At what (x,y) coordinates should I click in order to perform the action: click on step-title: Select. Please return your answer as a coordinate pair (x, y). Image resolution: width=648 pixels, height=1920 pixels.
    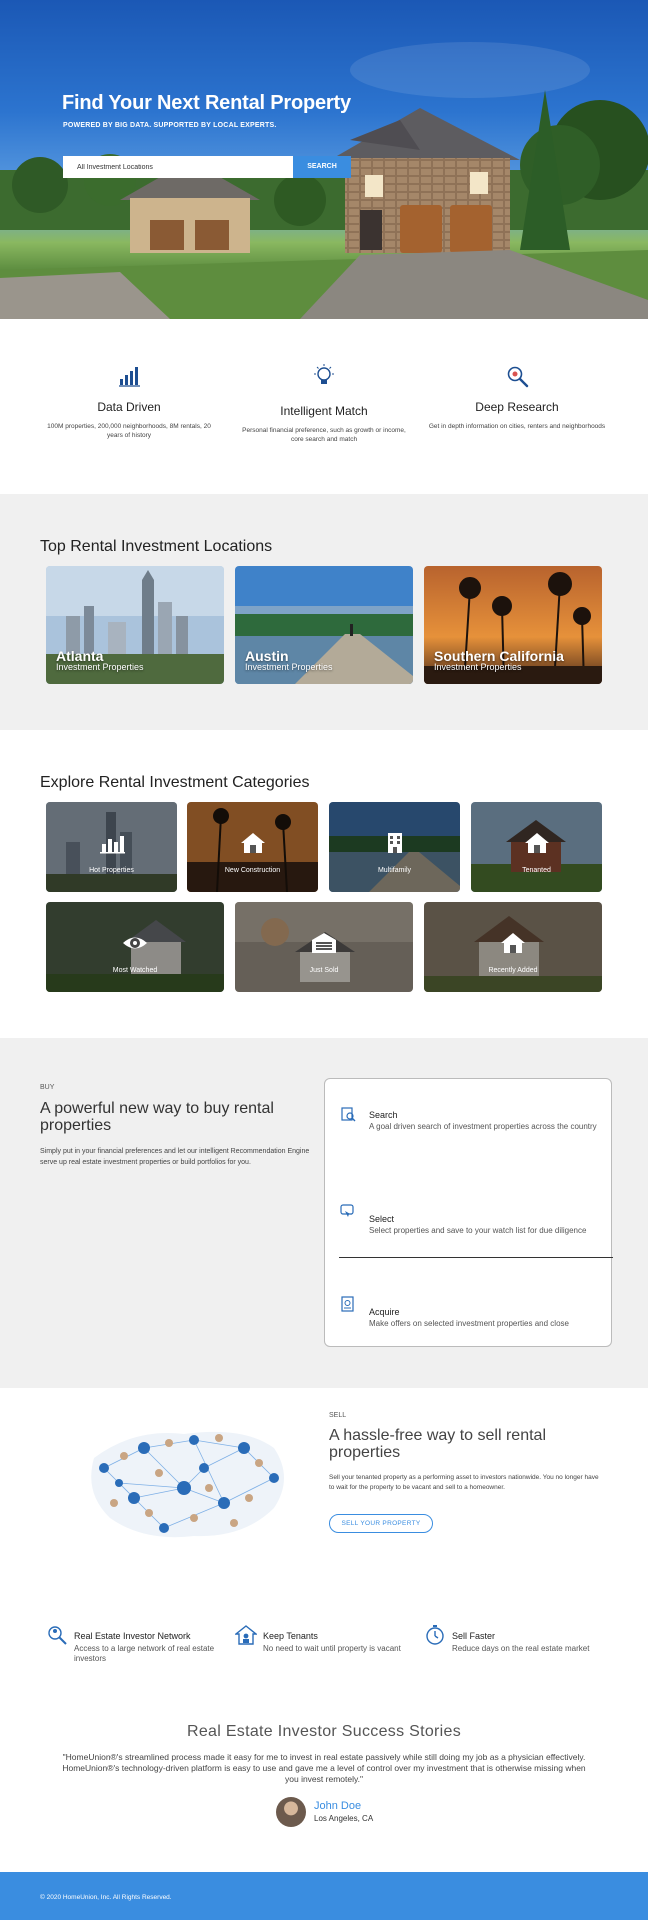
    Looking at the image, I should click on (382, 1219).